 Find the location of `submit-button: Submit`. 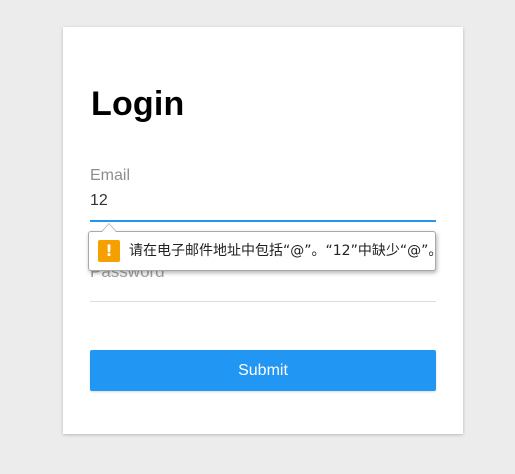

submit-button: Submit is located at coordinates (263, 370).